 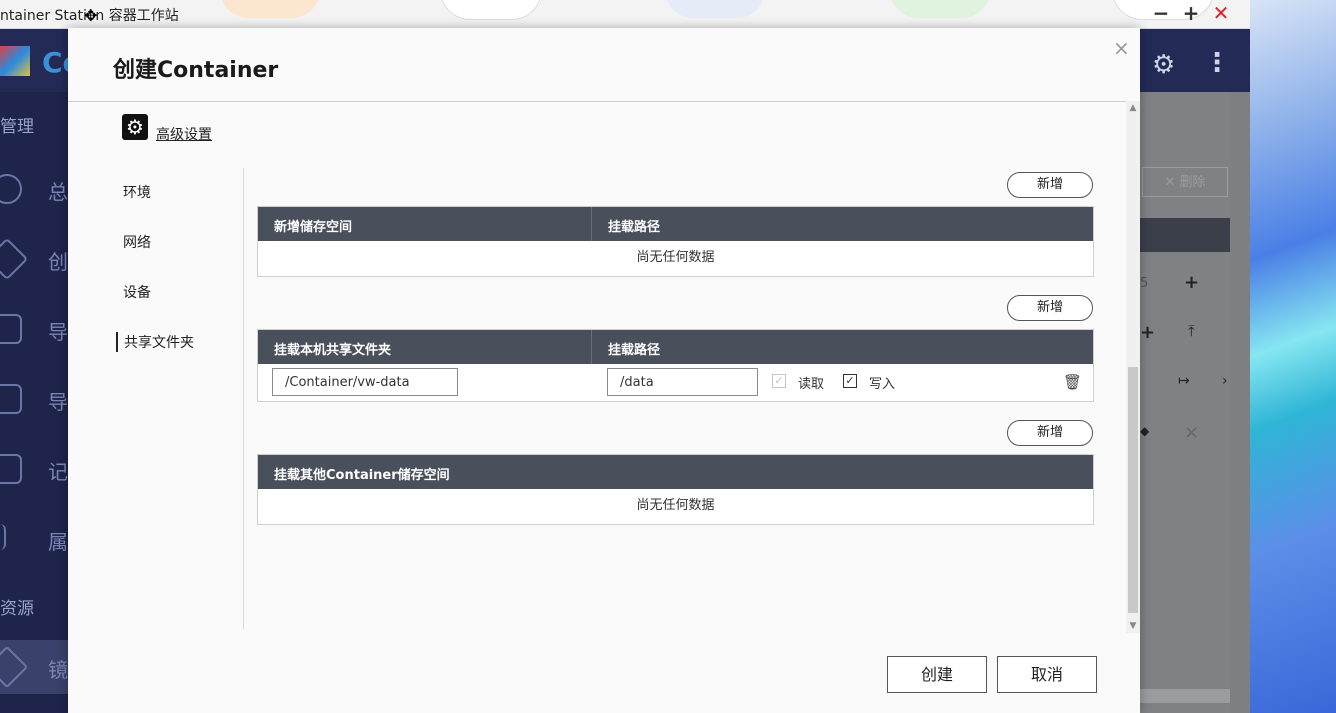 I want to click on add-shared-folder-button: 新增, so click(x=1050, y=308).